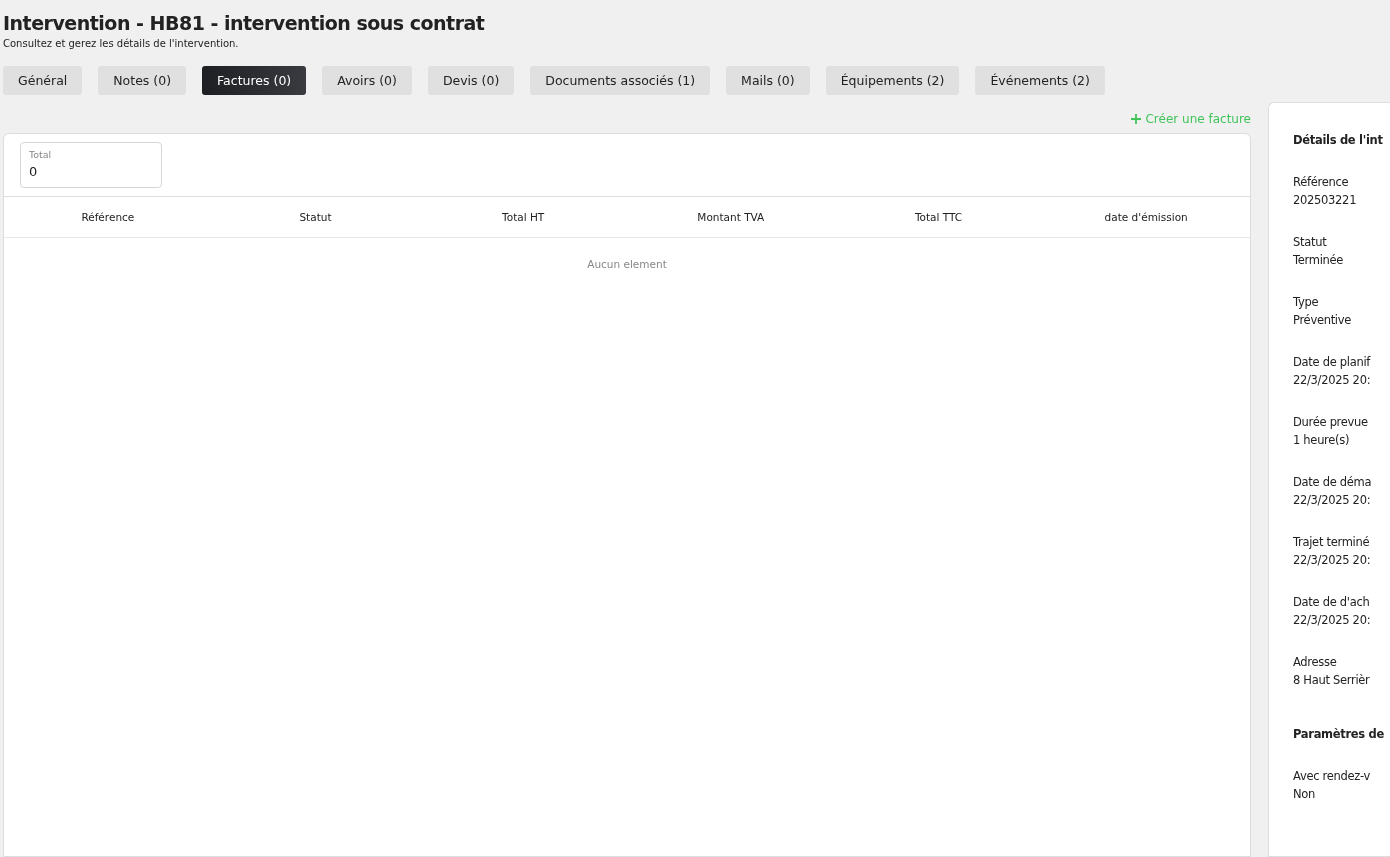 The image size is (1390, 857). Describe the element at coordinates (1136, 119) in the screenshot. I see `plus-icon` at that location.